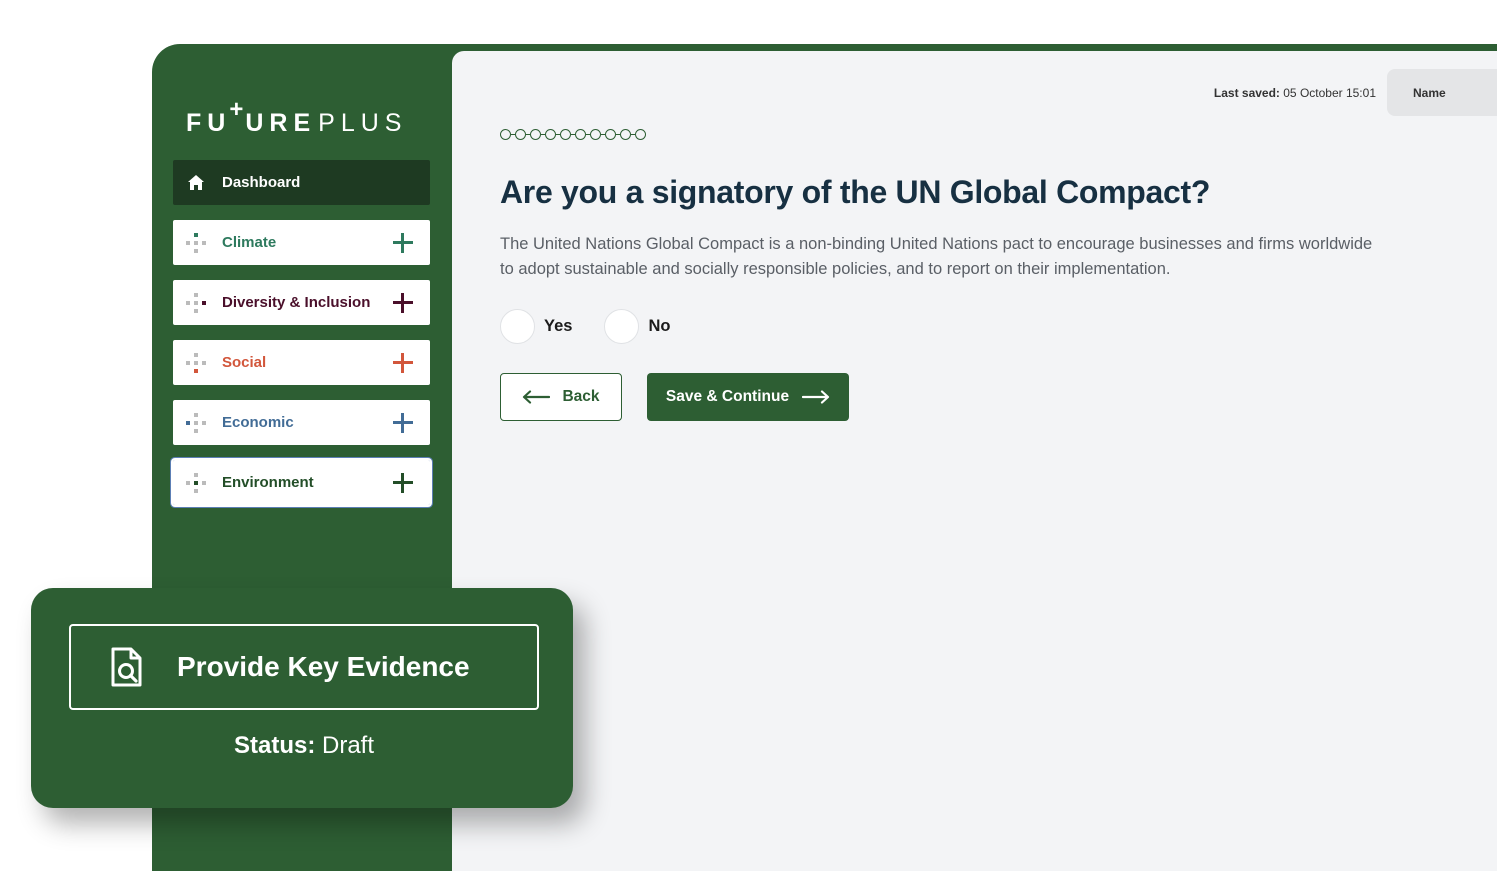 The height and width of the screenshot is (871, 1497). What do you see at coordinates (659, 326) in the screenshot?
I see `option-label: No` at bounding box center [659, 326].